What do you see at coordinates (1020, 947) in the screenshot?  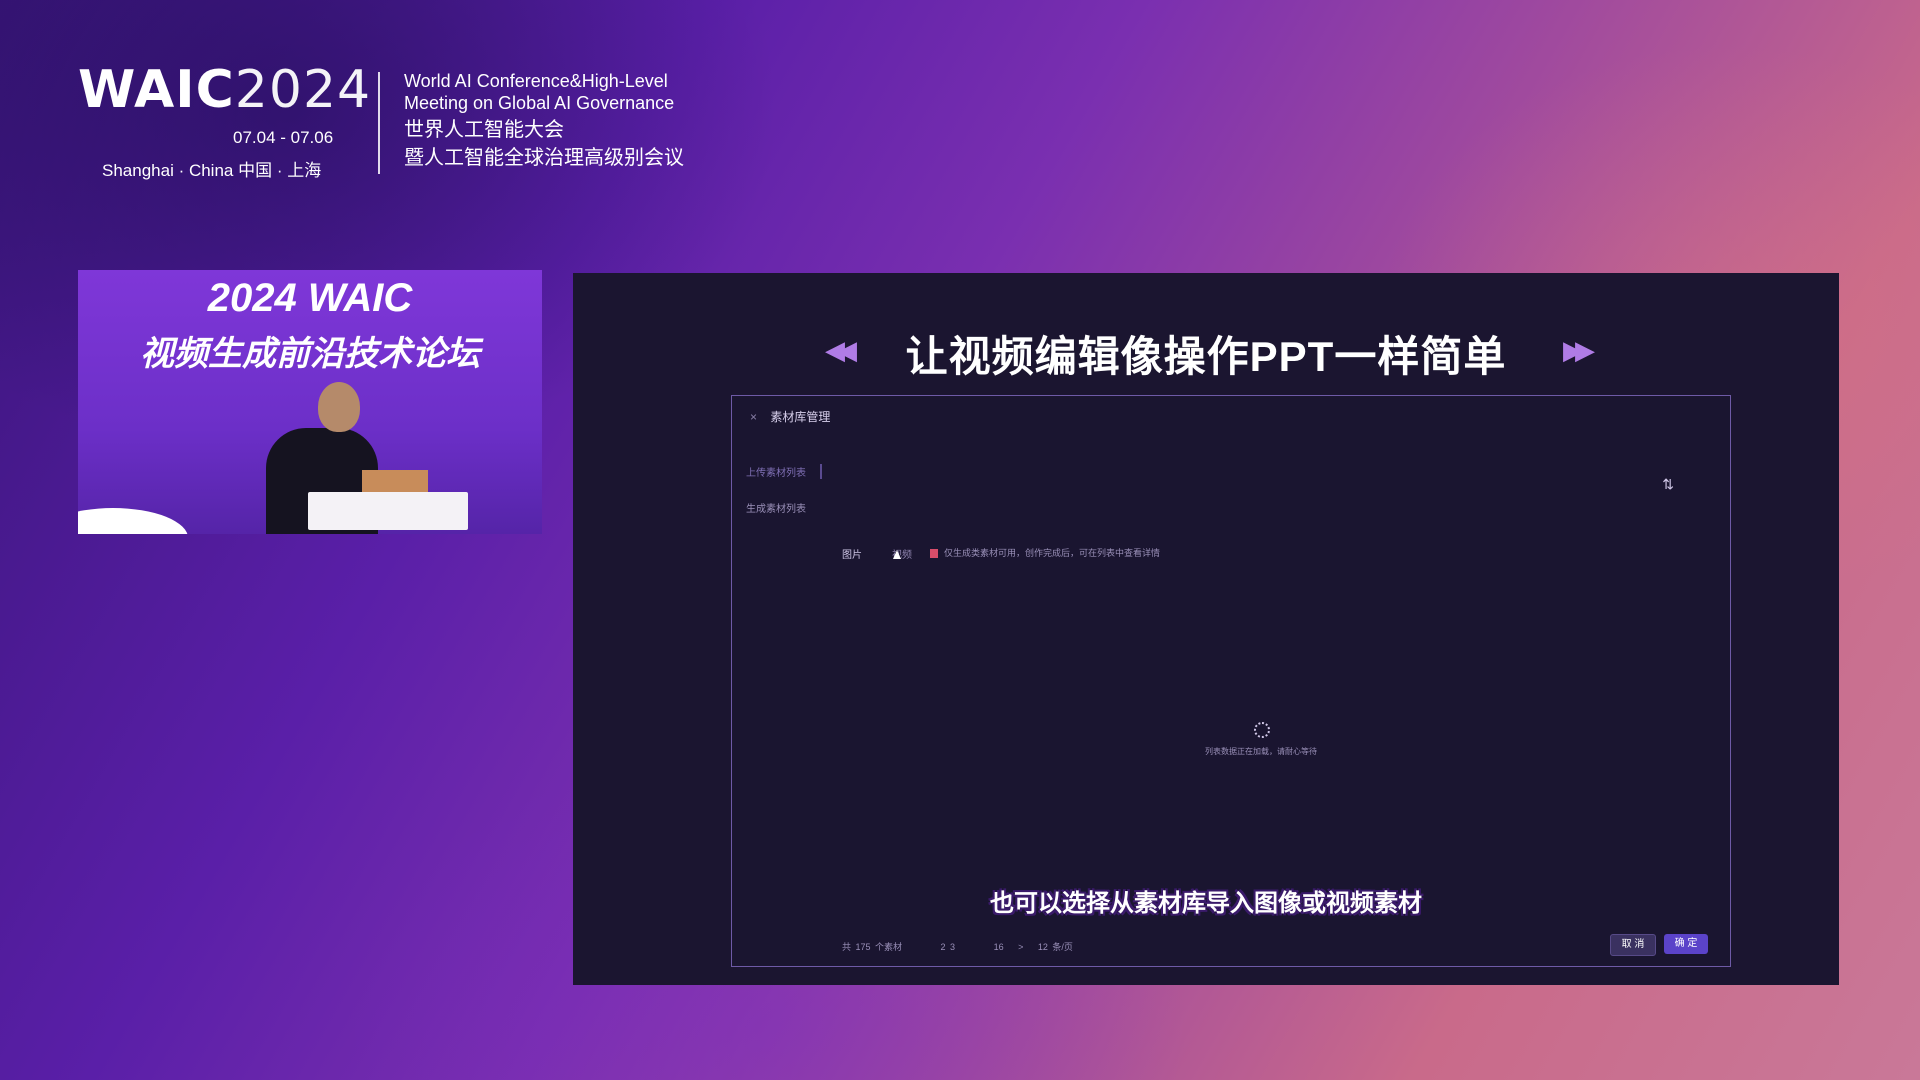 I see `next-page-button: >` at bounding box center [1020, 947].